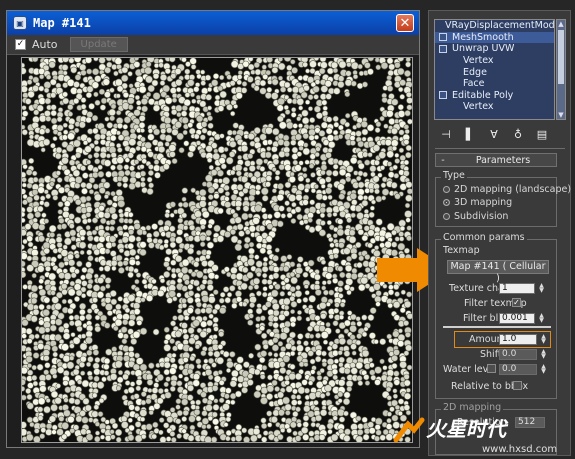  Describe the element at coordinates (491, 368) in the screenshot. I see `water-level-checkbox` at that location.